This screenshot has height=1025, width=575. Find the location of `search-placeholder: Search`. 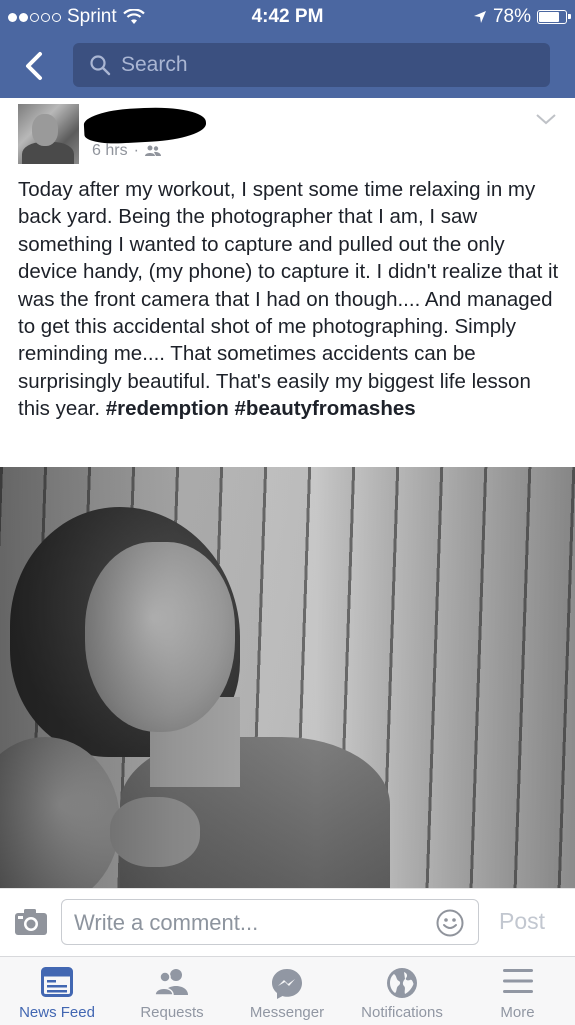

search-placeholder: Search is located at coordinates (154, 64).